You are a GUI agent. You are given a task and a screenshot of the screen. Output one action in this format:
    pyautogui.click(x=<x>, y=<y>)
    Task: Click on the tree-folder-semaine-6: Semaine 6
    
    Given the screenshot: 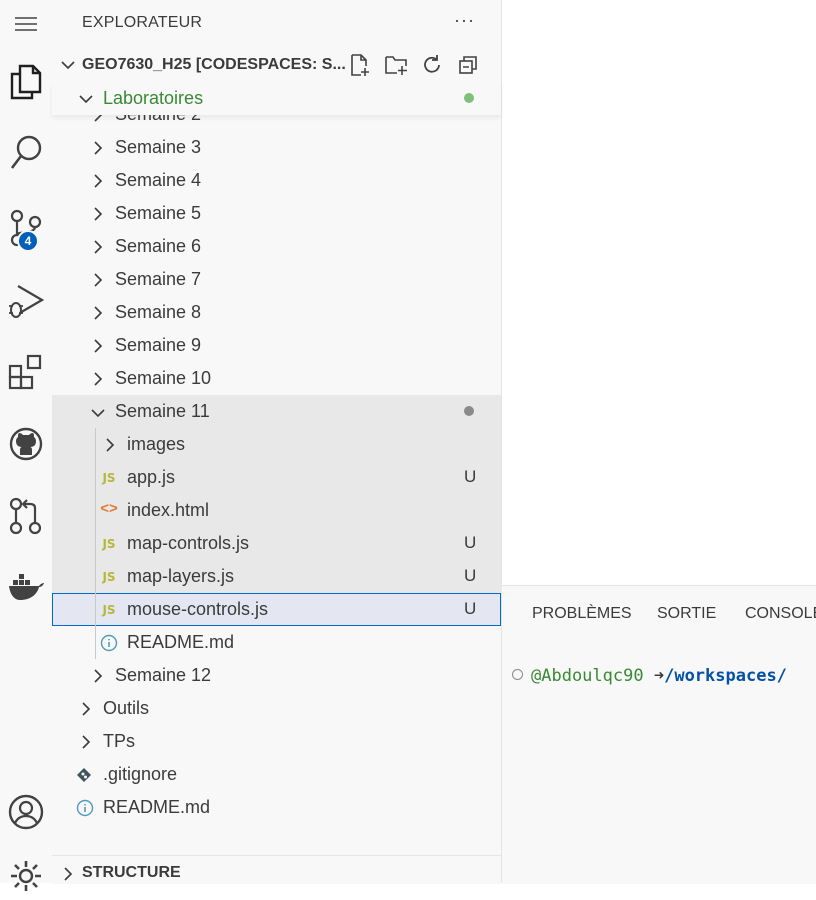 What is the action you would take?
    pyautogui.click(x=276, y=246)
    